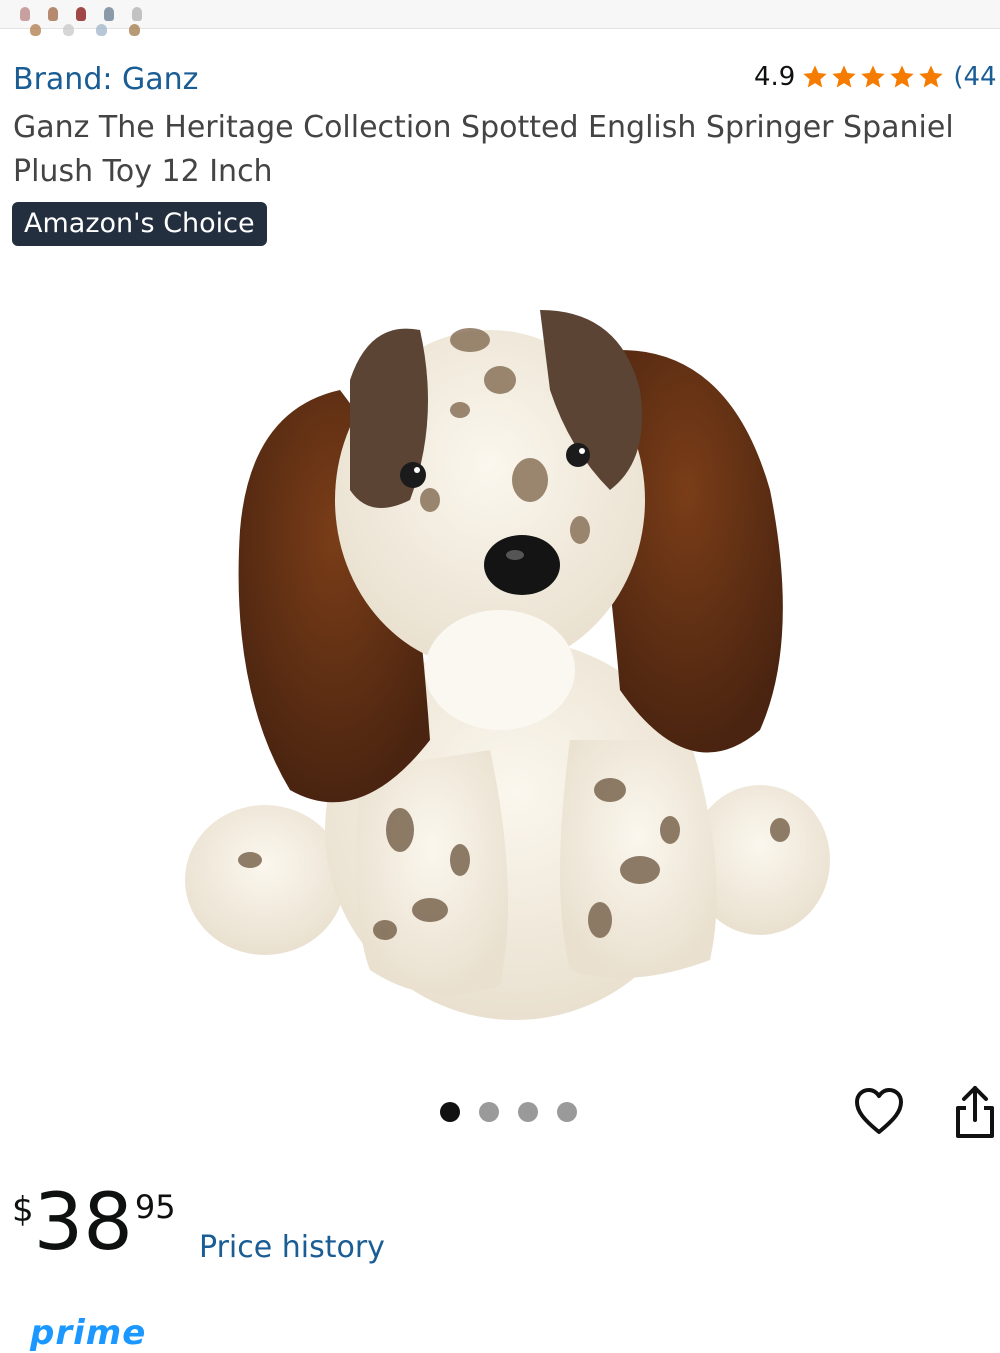 The height and width of the screenshot is (1353, 1000). What do you see at coordinates (508, 1112) in the screenshot?
I see `image-carousel-indicator` at bounding box center [508, 1112].